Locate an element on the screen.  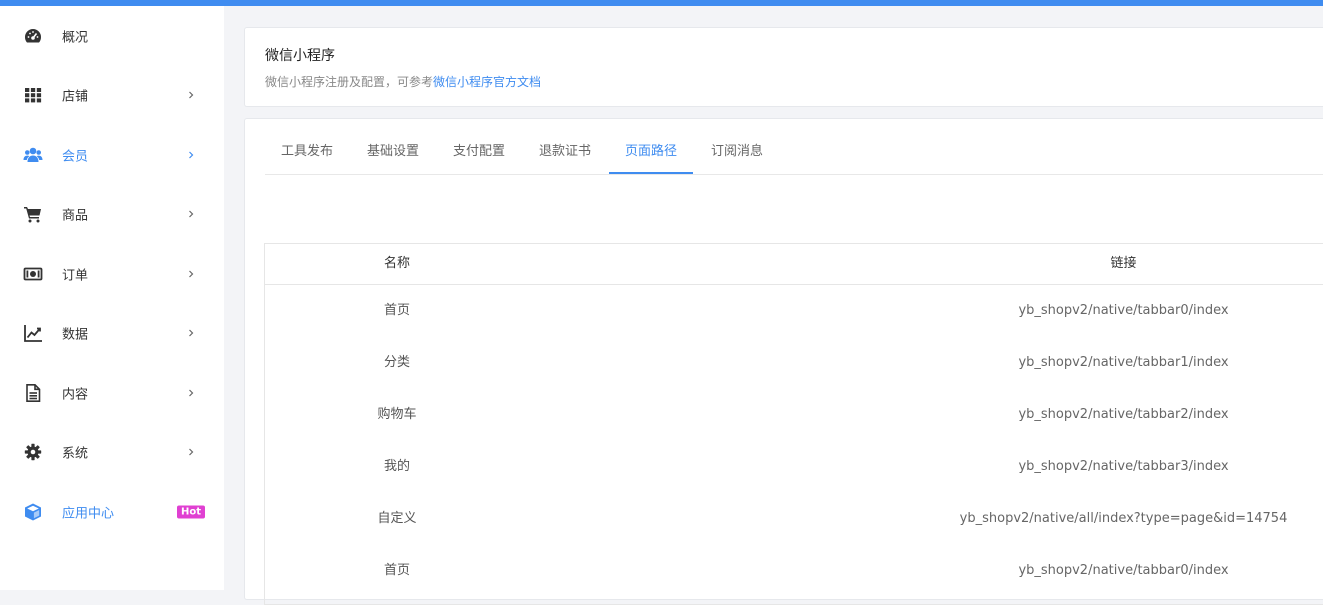
sidebar-item-overview: 概况 is located at coordinates (112, 36).